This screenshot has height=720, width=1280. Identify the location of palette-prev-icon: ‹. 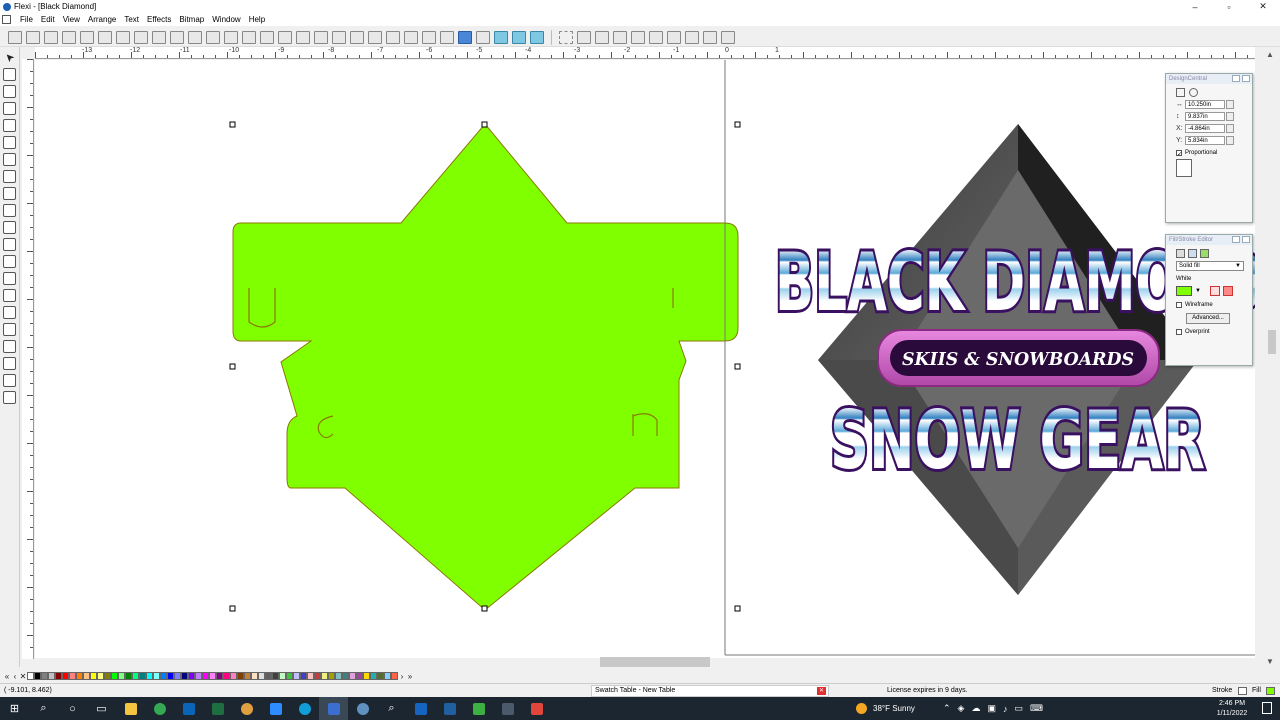
(15, 676).